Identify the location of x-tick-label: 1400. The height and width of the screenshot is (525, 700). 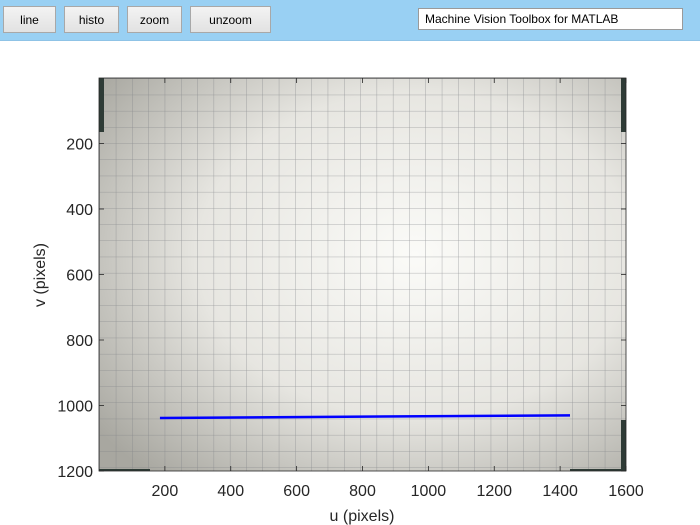
(560, 491).